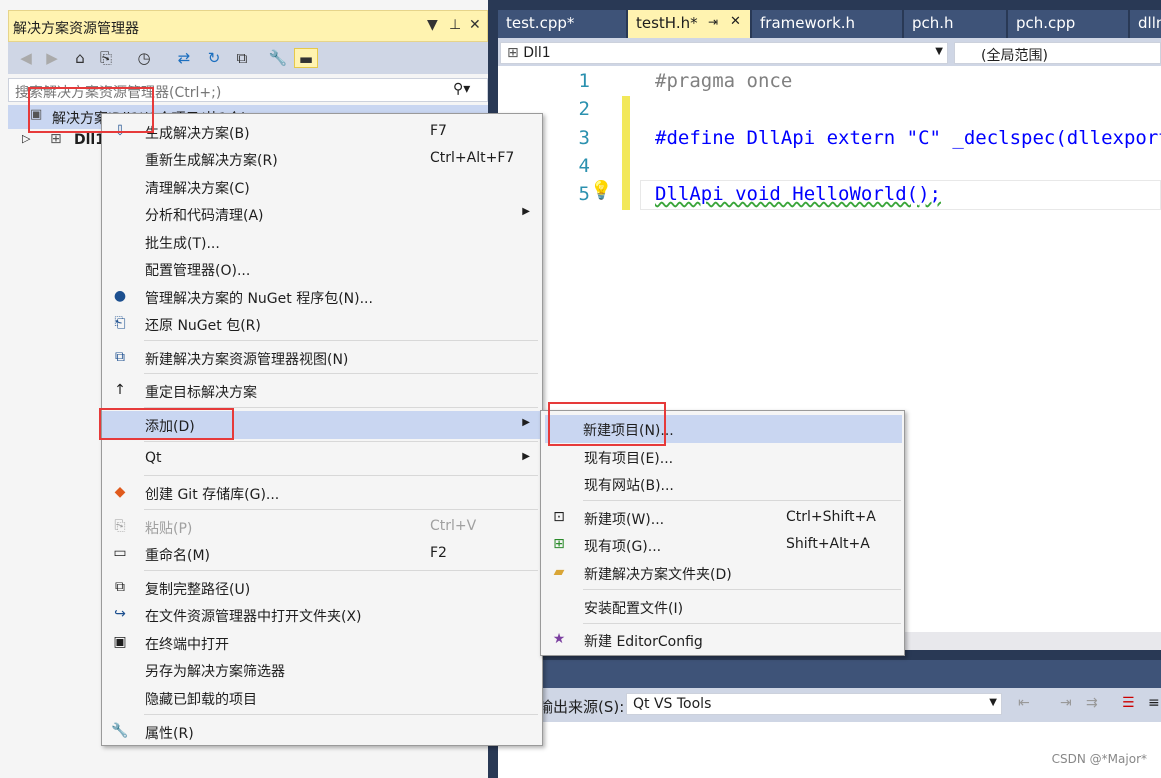  What do you see at coordinates (455, 25) in the screenshot?
I see `pin-icon: ⊥` at bounding box center [455, 25].